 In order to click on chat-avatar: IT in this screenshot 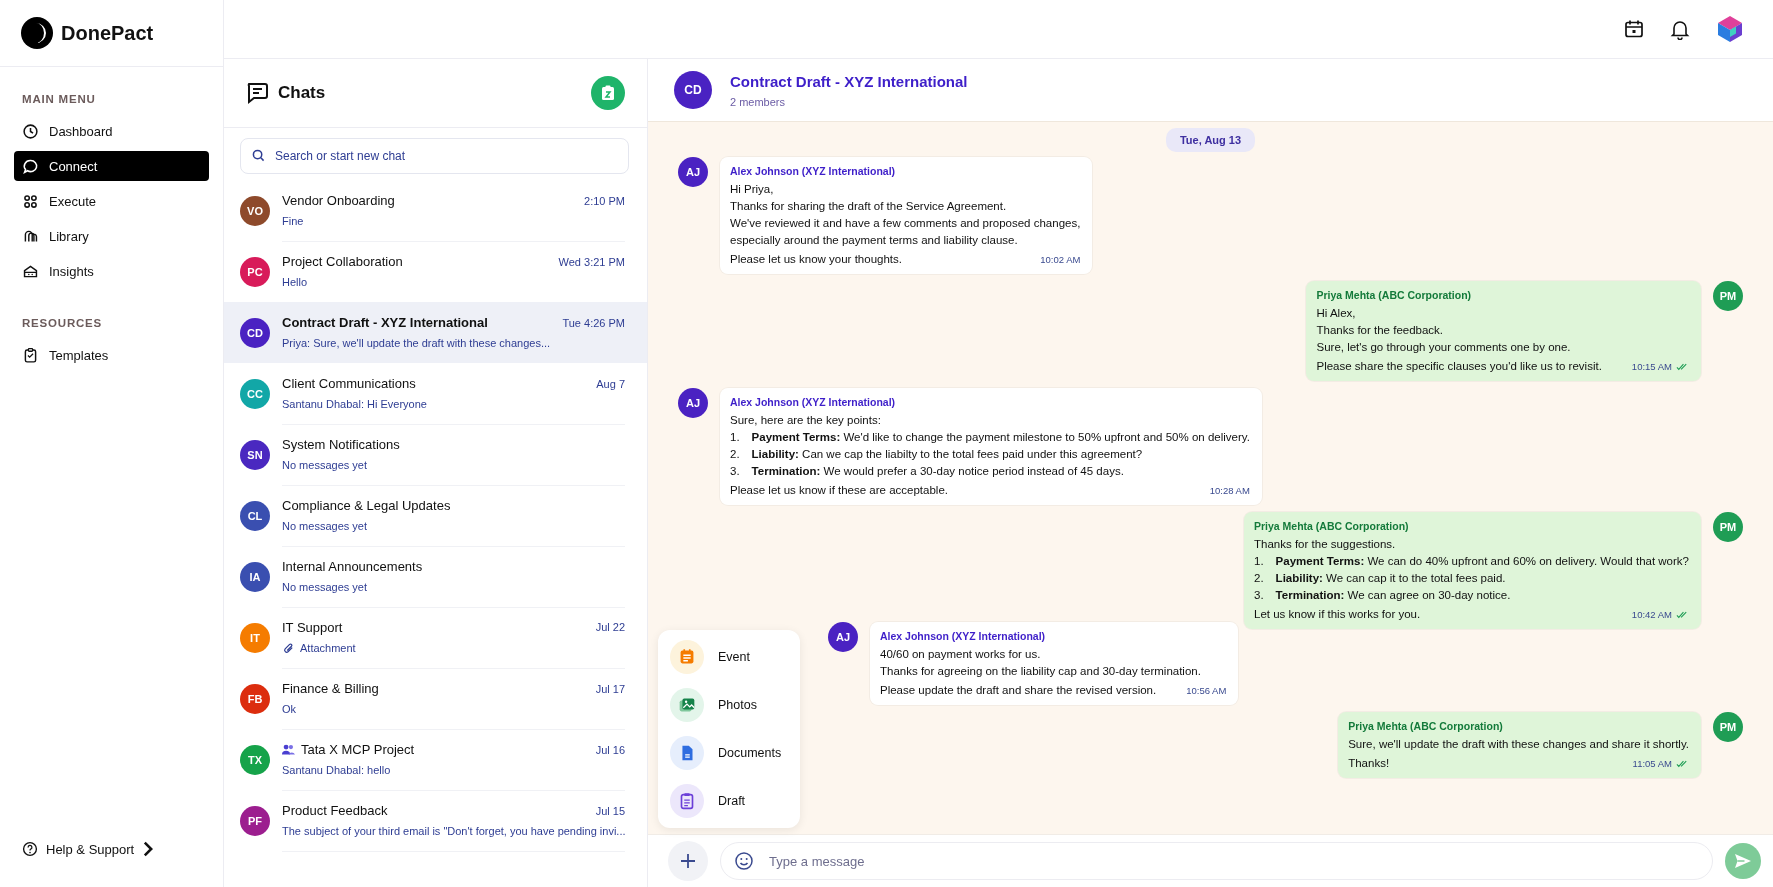, I will do `click(255, 637)`.